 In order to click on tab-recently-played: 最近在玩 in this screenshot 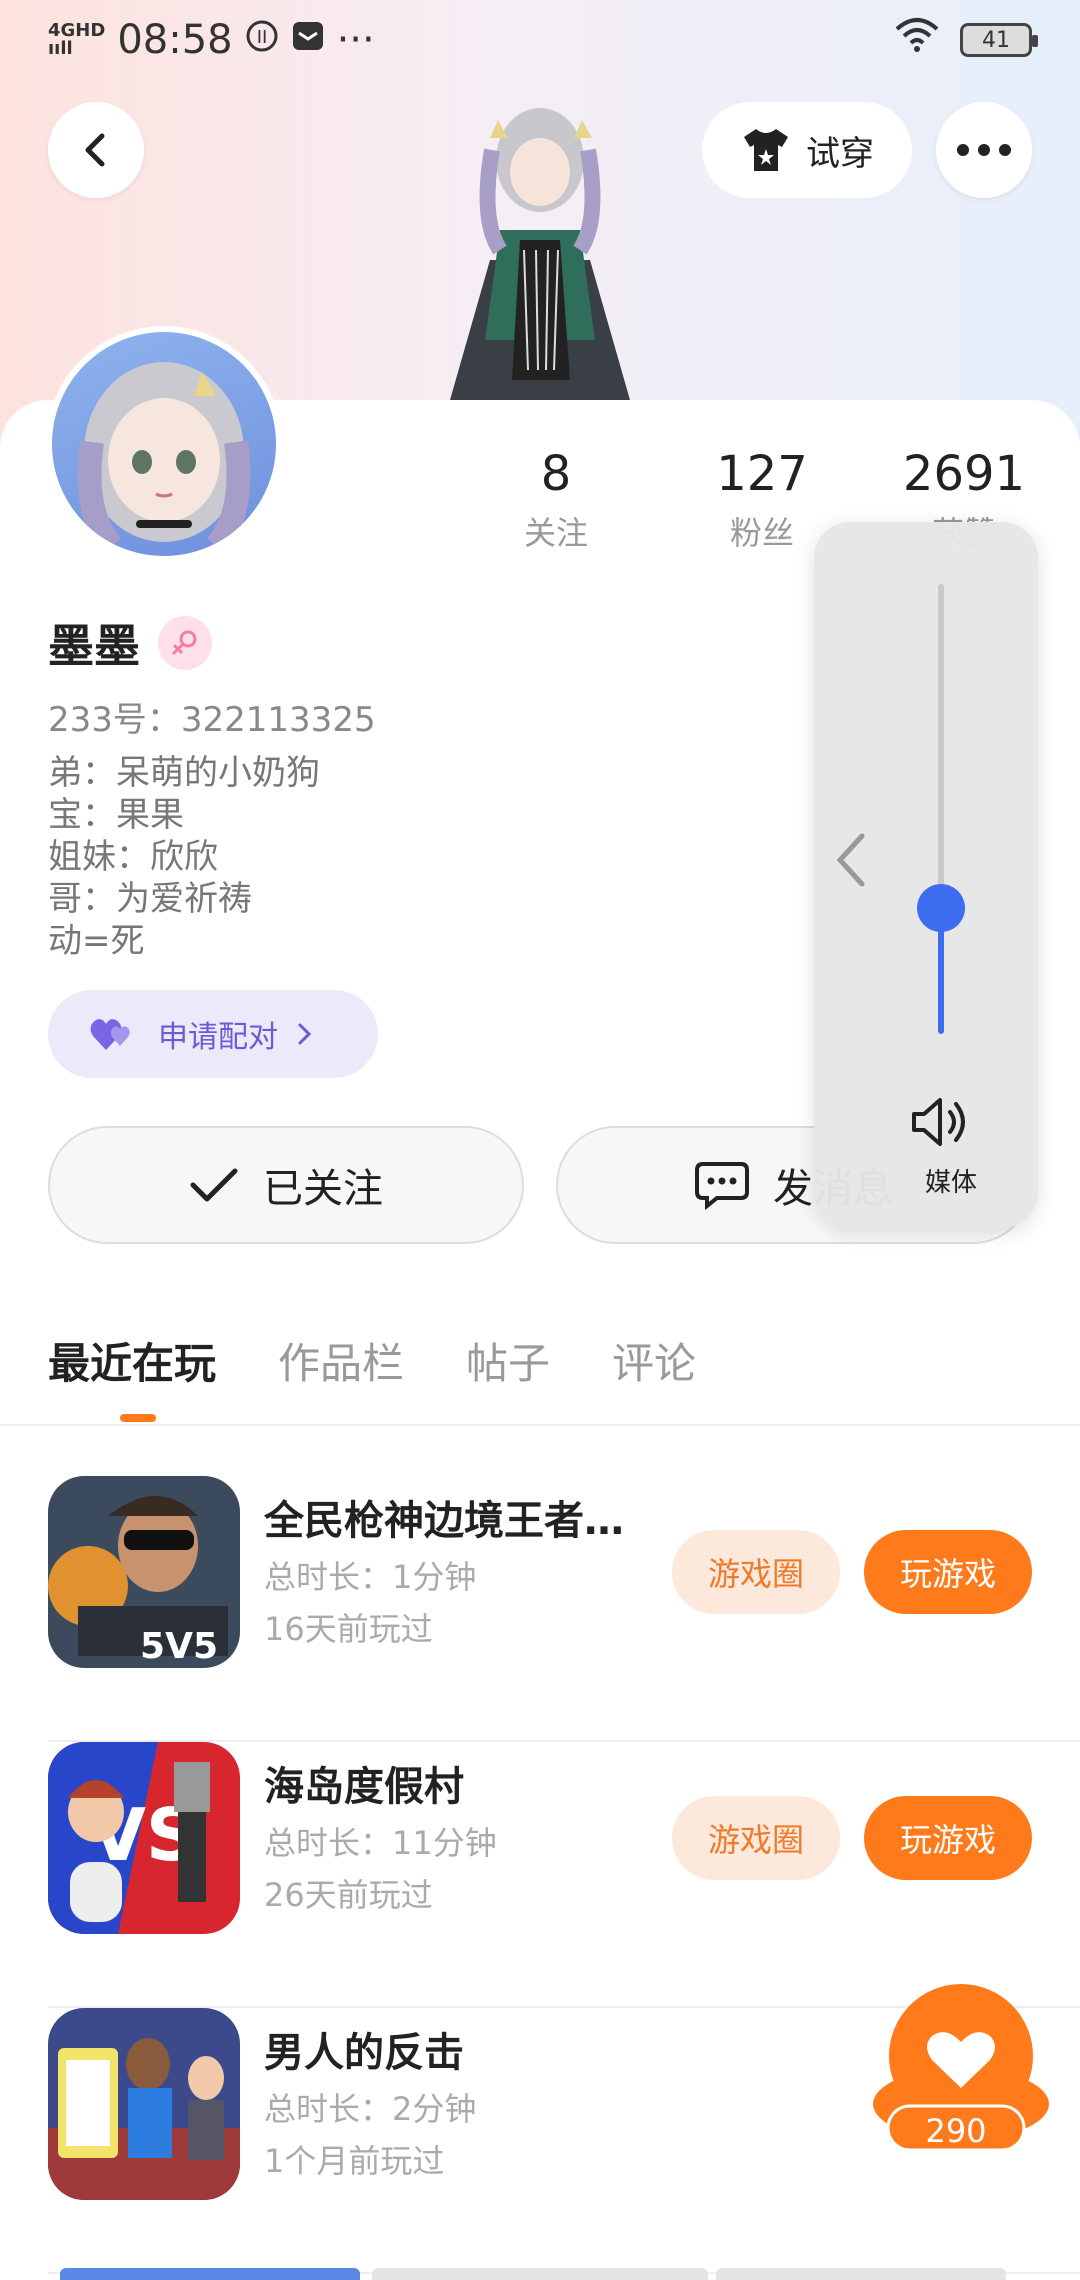, I will do `click(132, 1376)`.